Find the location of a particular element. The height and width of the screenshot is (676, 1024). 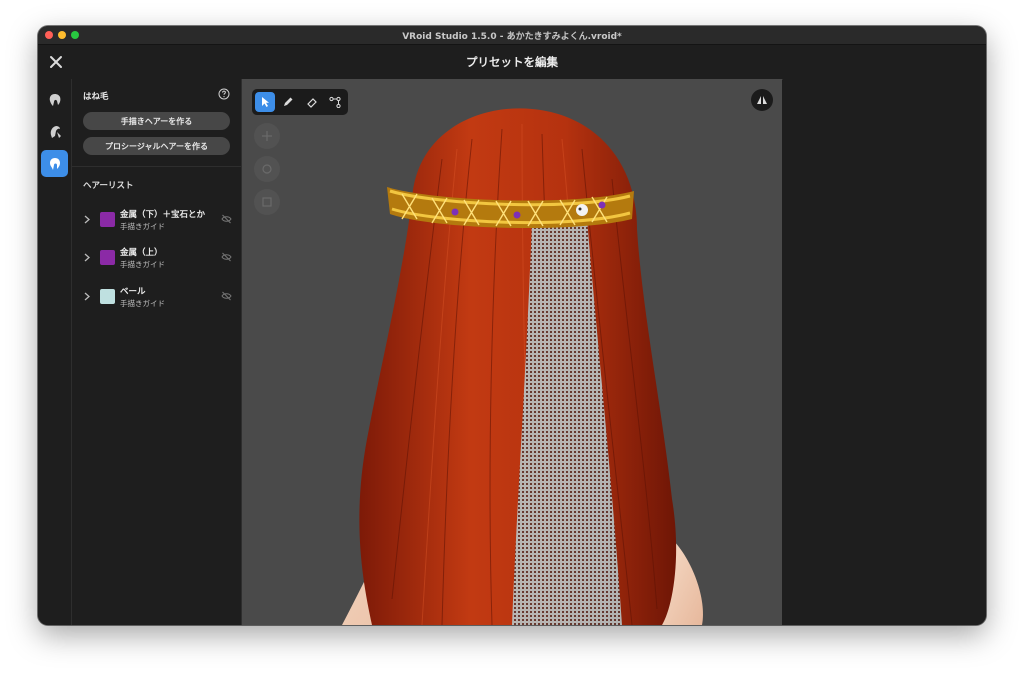

page-title: プリセットを編集 is located at coordinates (512, 62).